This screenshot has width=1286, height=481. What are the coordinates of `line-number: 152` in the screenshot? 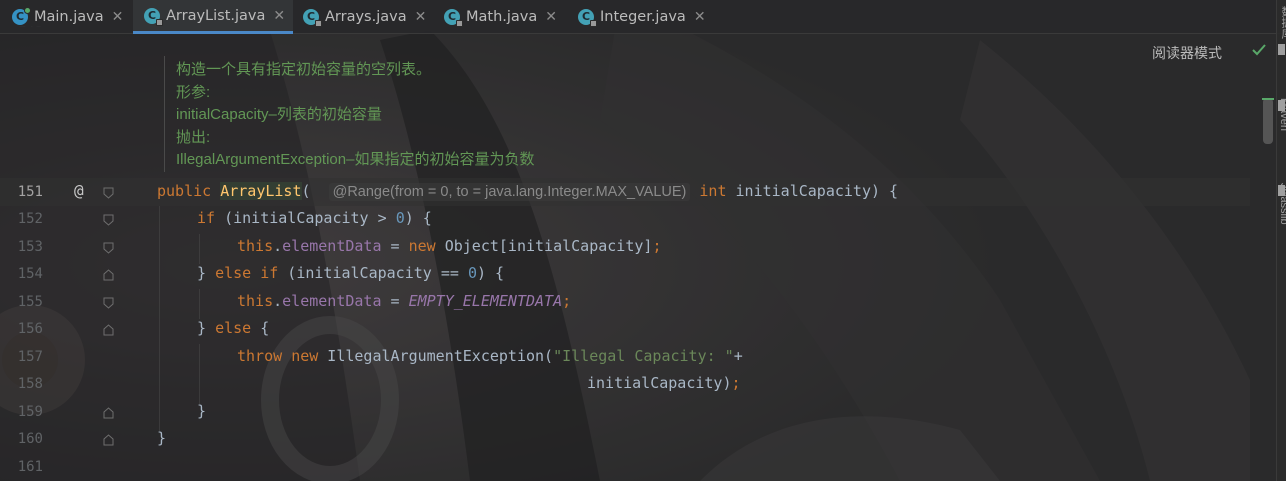 It's located at (30, 219).